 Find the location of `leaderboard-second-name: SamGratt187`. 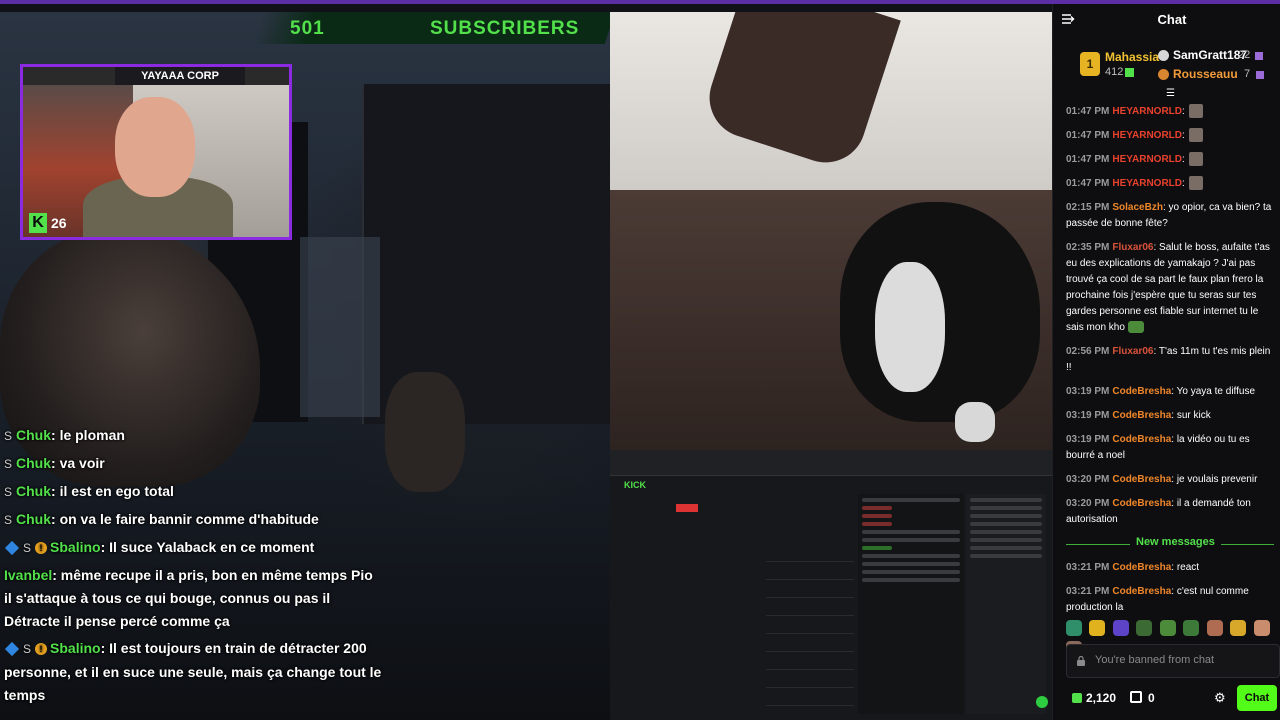

leaderboard-second-name: SamGratt187 is located at coordinates (1210, 55).